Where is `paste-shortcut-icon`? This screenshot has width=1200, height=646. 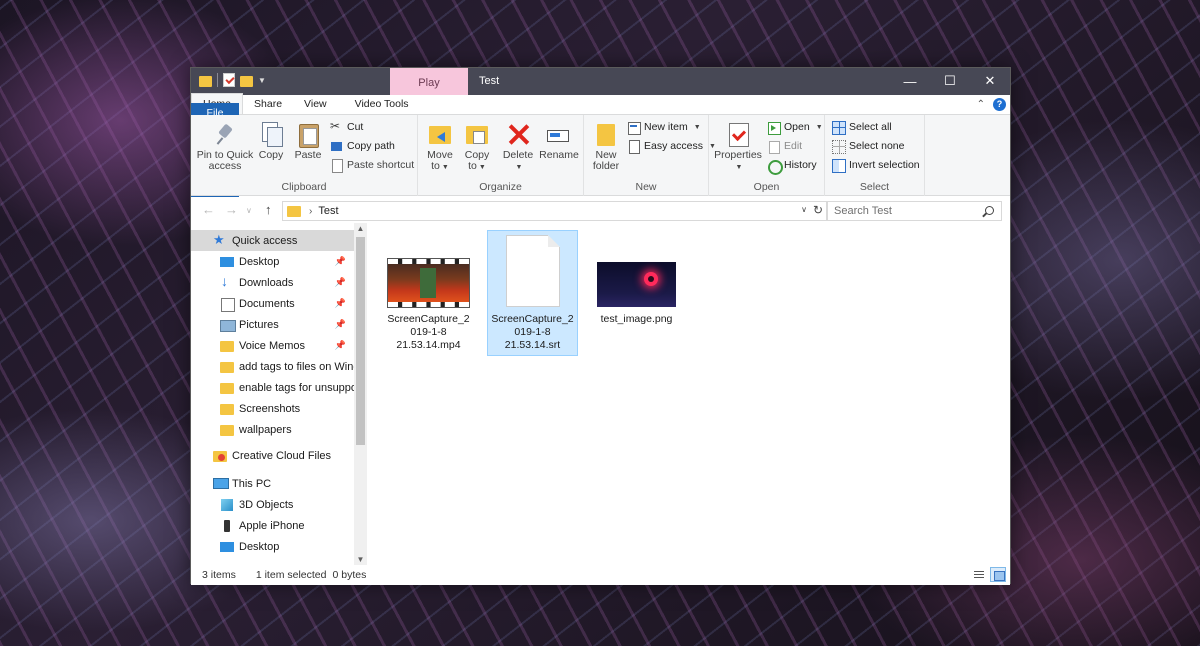
paste-shortcut-icon is located at coordinates (336, 165).